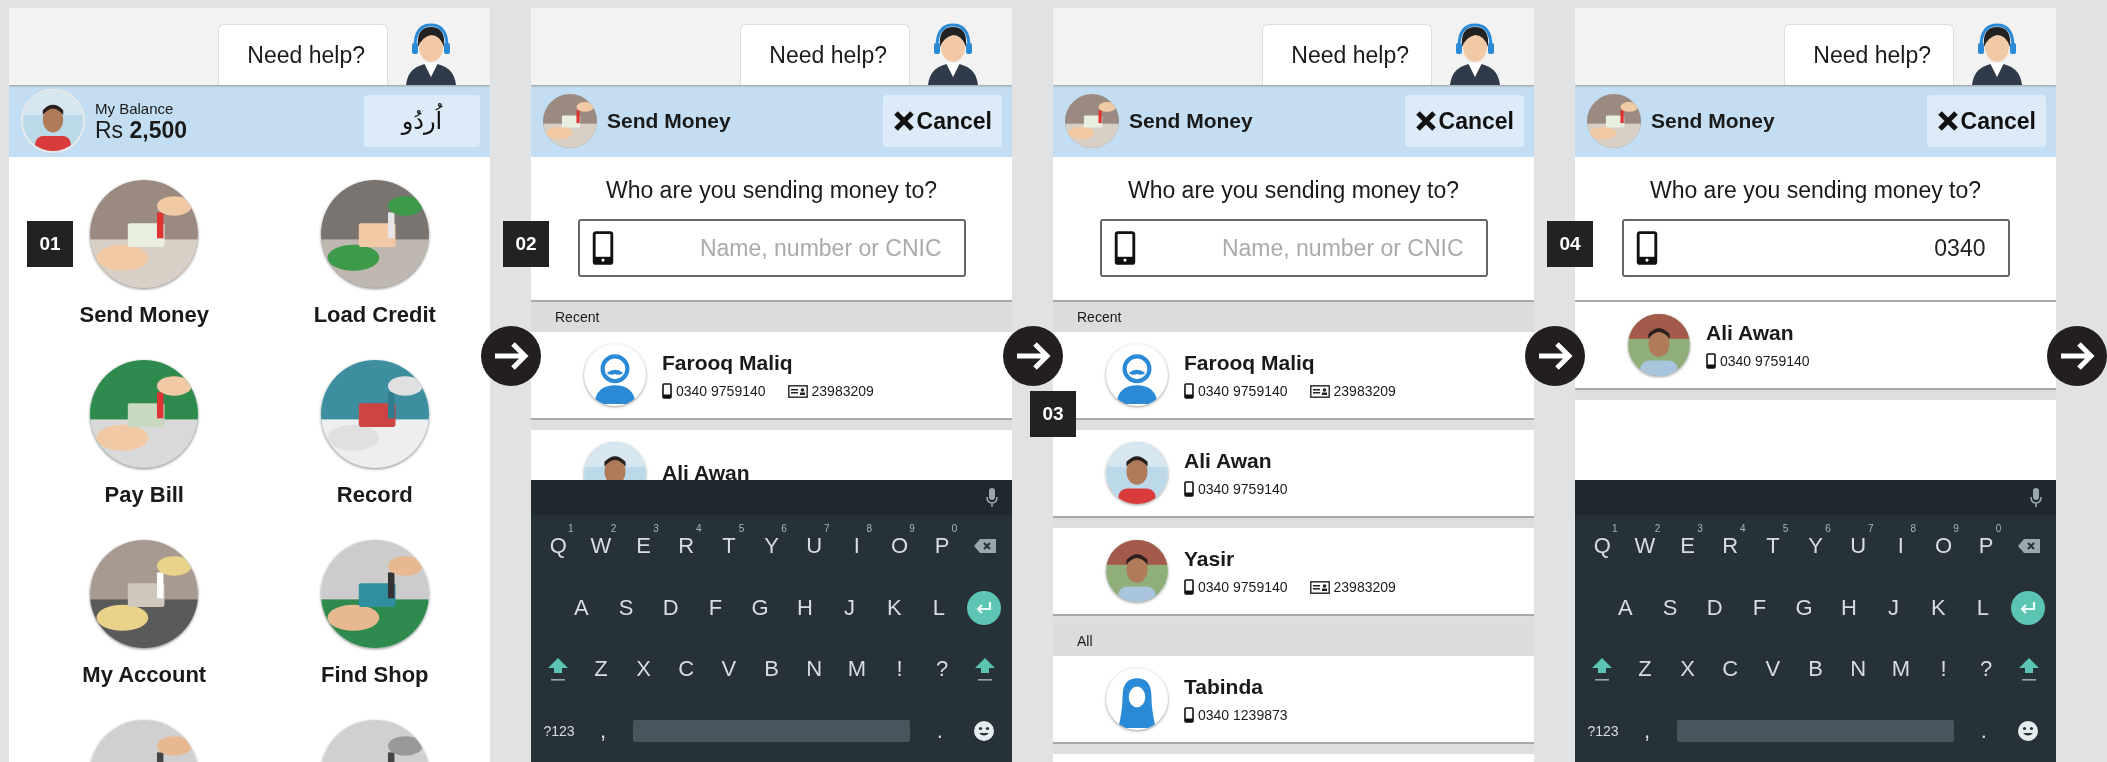 This screenshot has width=2107, height=762. What do you see at coordinates (422, 121) in the screenshot?
I see `language-button: اُردُو` at bounding box center [422, 121].